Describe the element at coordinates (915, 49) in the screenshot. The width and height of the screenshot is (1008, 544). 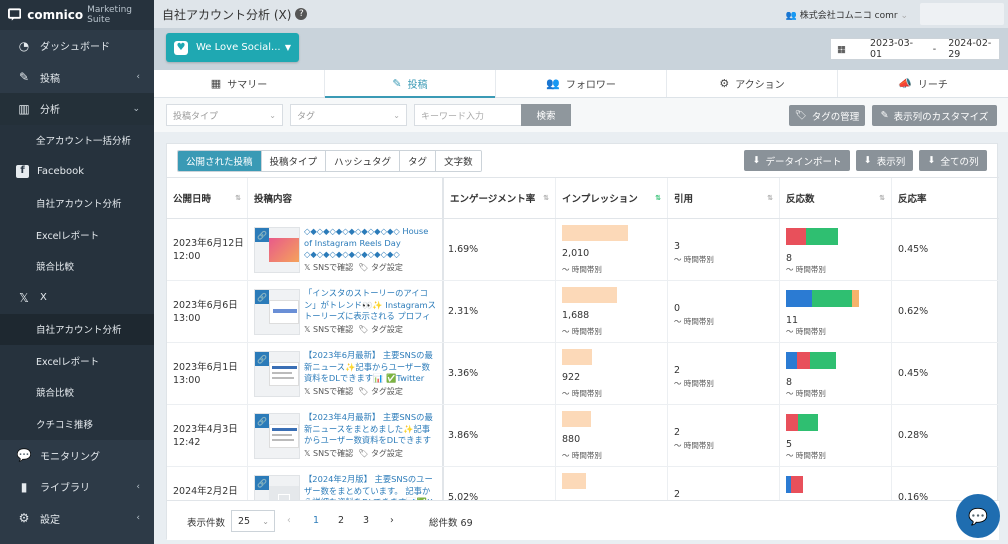
I see `date-range-picker: ▦ 2023-03-01 - 2024-02-29` at that location.